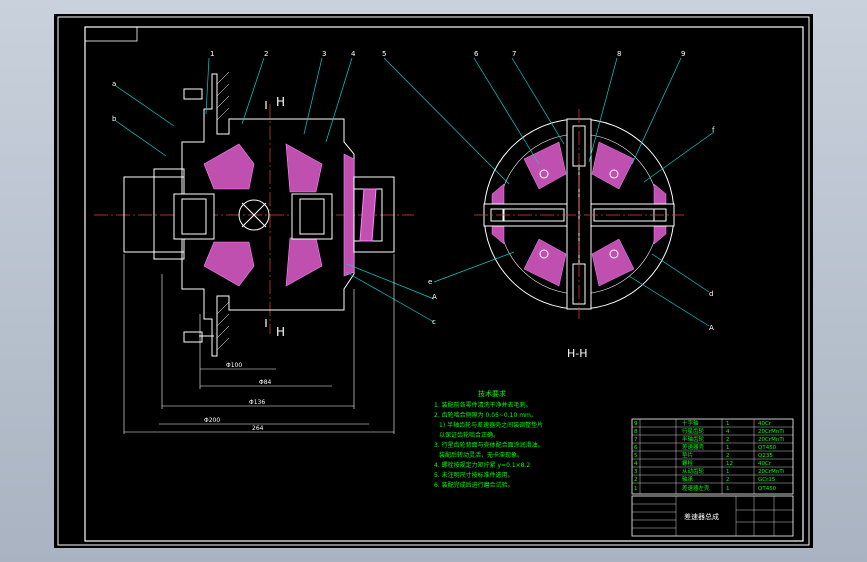  Describe the element at coordinates (491, 425) in the screenshot. I see `note-line-3: 1) 半轴齿轮与差速器壳之间装调整垫片` at that location.